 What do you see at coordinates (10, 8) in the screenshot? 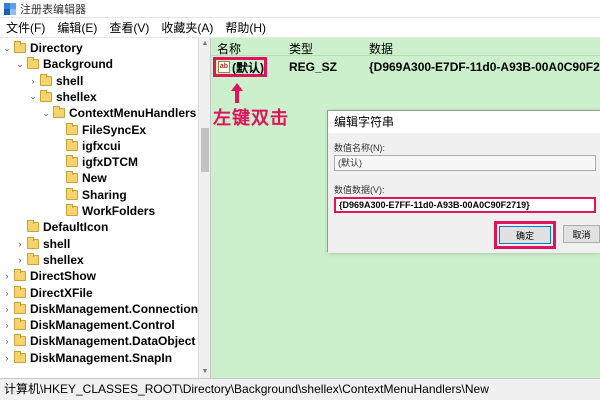
I see `registry-editor-icon` at bounding box center [10, 8].